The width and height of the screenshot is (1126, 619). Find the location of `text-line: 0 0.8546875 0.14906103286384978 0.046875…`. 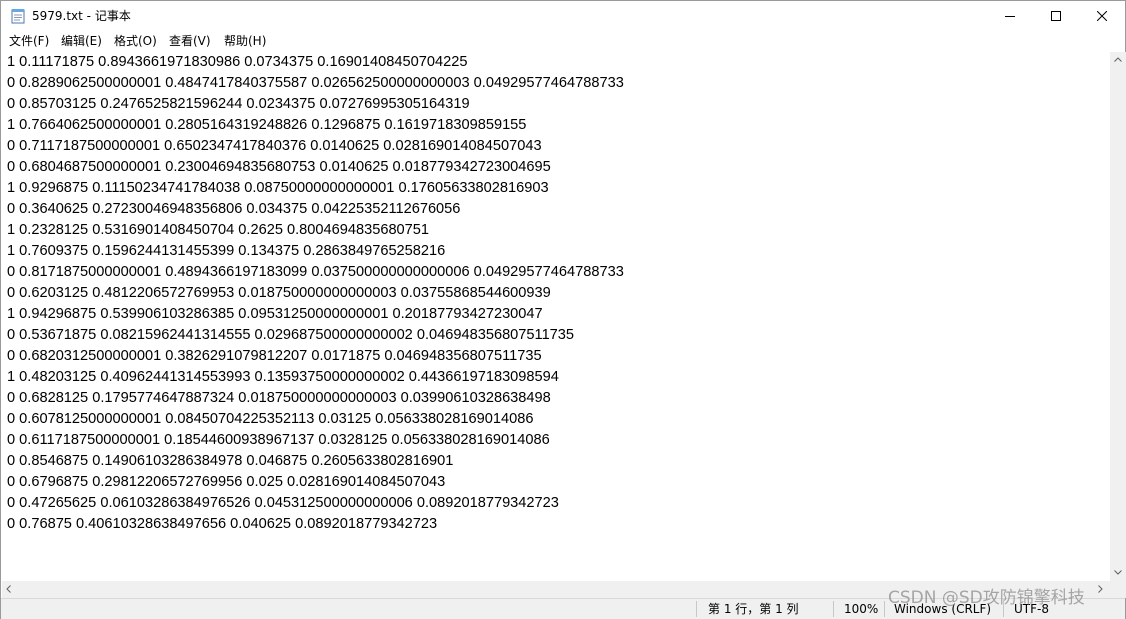

text-line: 0 0.8546875 0.14906103286384978 0.046875… is located at coordinates (230, 461).